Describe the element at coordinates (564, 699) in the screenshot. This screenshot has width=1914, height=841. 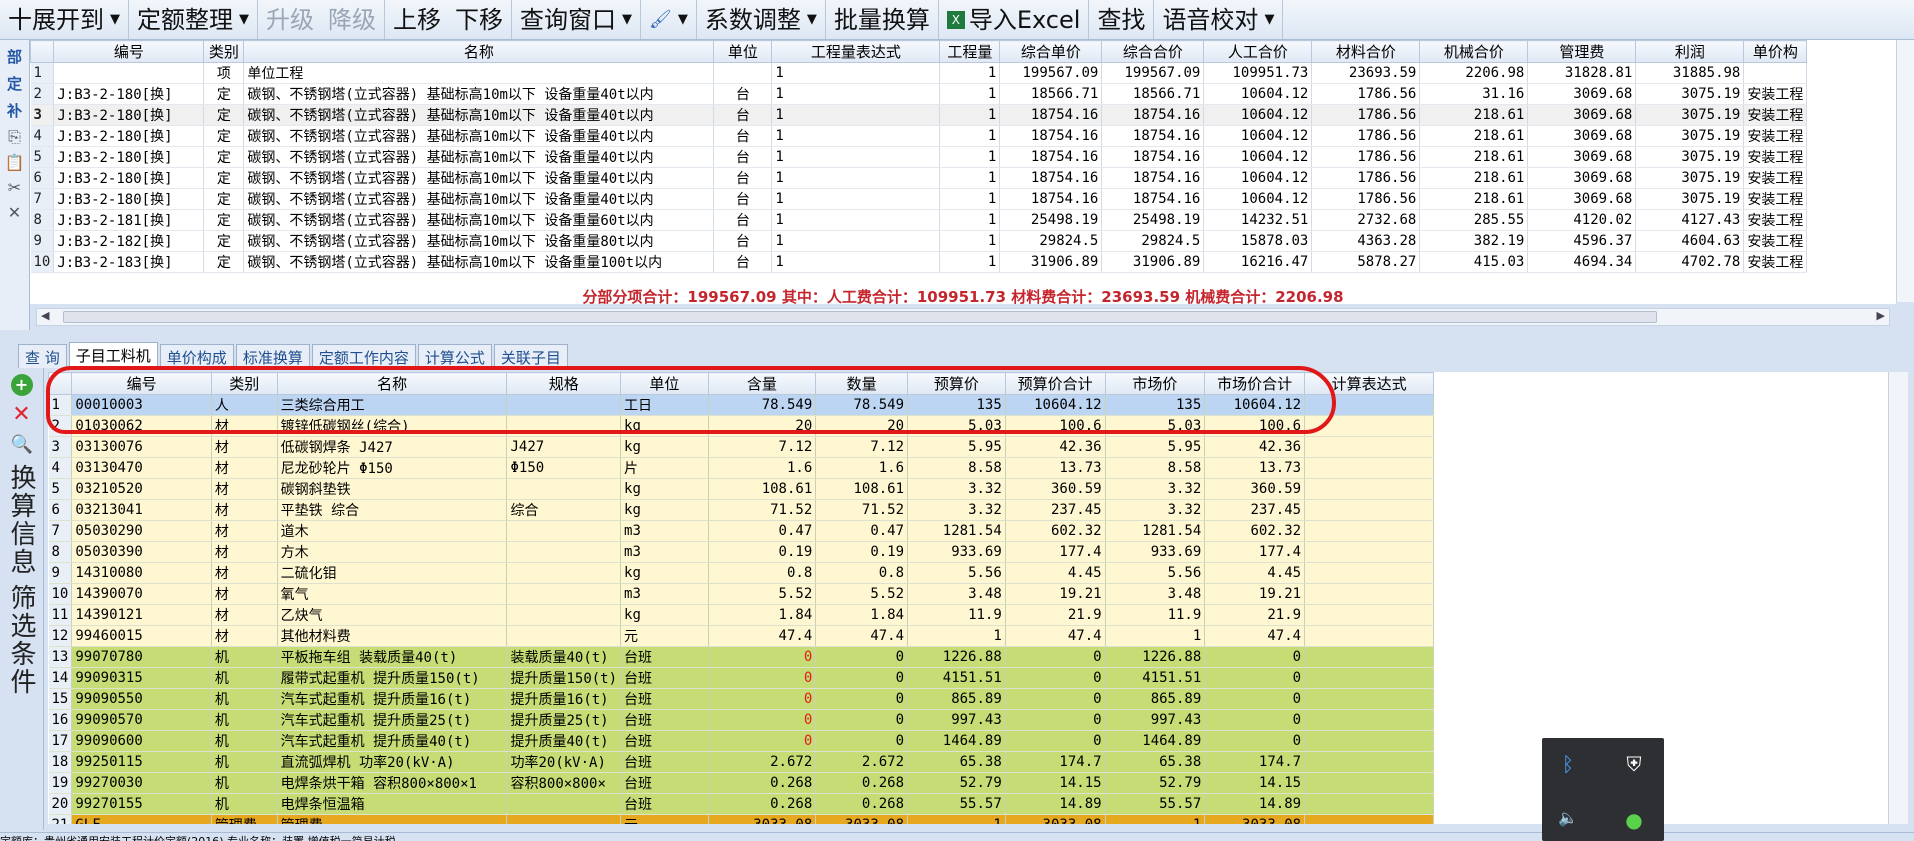
I see `table-cell: 提升质量16(t)` at that location.